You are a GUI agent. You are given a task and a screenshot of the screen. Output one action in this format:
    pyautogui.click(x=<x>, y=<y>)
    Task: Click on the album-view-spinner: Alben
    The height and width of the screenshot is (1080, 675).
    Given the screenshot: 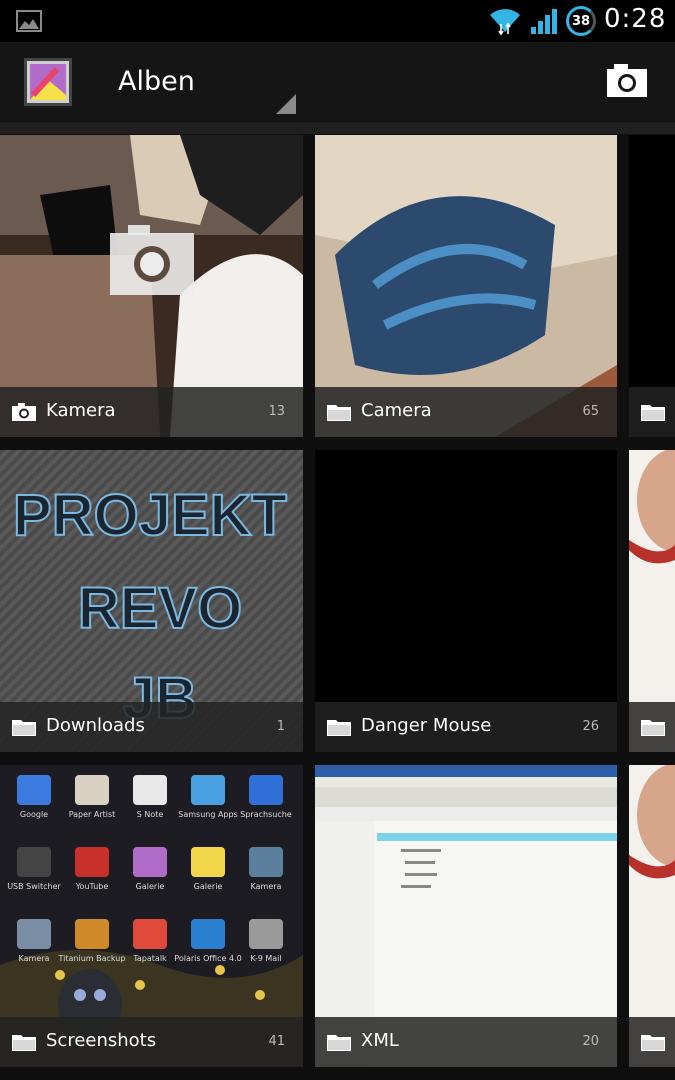 What is the action you would take?
    pyautogui.click(x=200, y=82)
    